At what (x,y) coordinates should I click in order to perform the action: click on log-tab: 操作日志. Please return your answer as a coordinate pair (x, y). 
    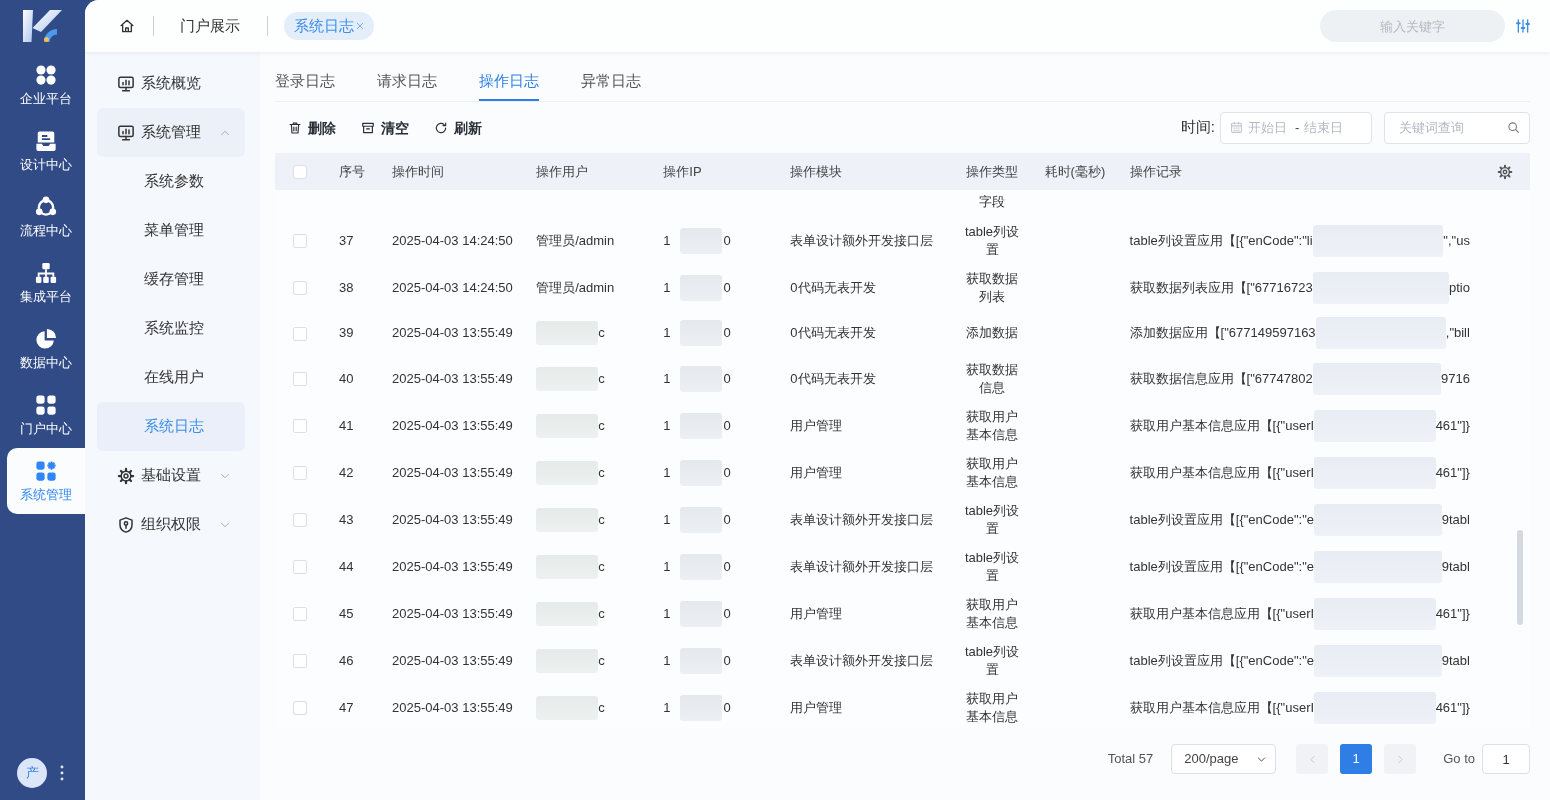
    Looking at the image, I should click on (509, 86).